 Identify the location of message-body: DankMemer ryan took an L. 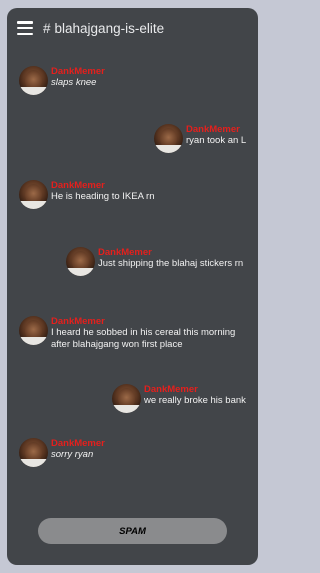
(216, 135).